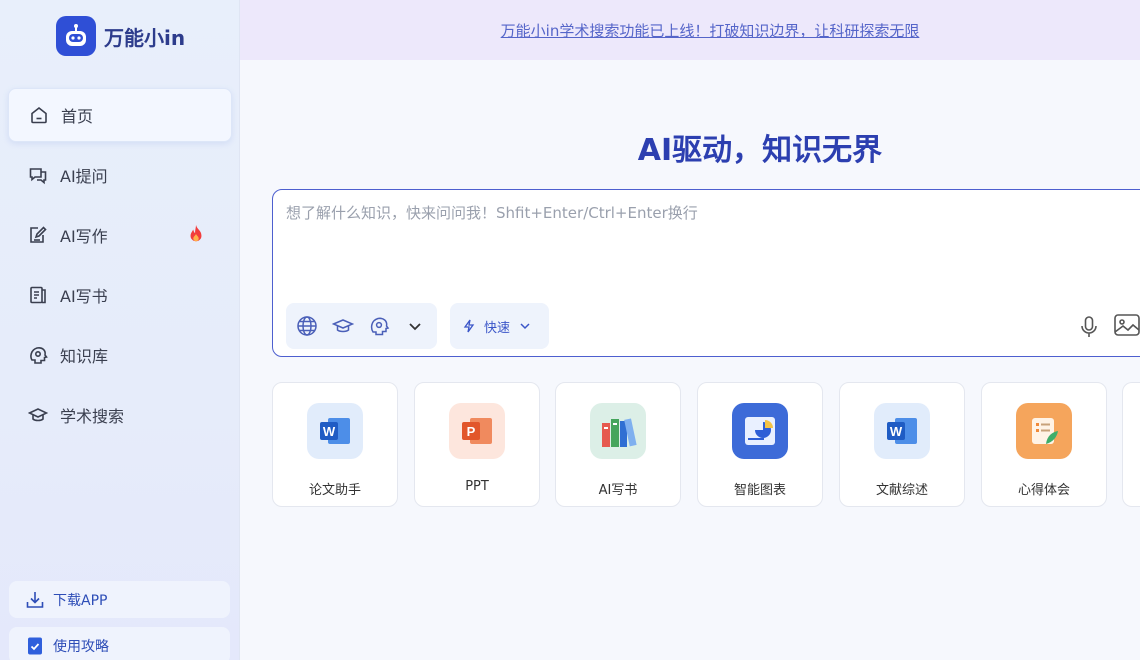 The height and width of the screenshot is (660, 1140). Describe the element at coordinates (361, 326) in the screenshot. I see `search-tools-group` at that location.